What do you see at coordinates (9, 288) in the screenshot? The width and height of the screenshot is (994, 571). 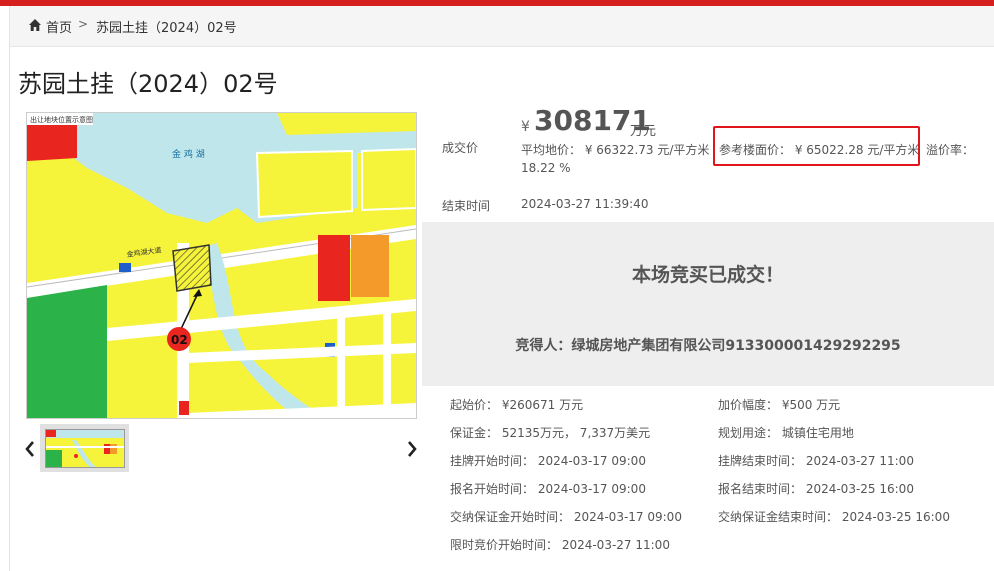 I see `frame-border` at bounding box center [9, 288].